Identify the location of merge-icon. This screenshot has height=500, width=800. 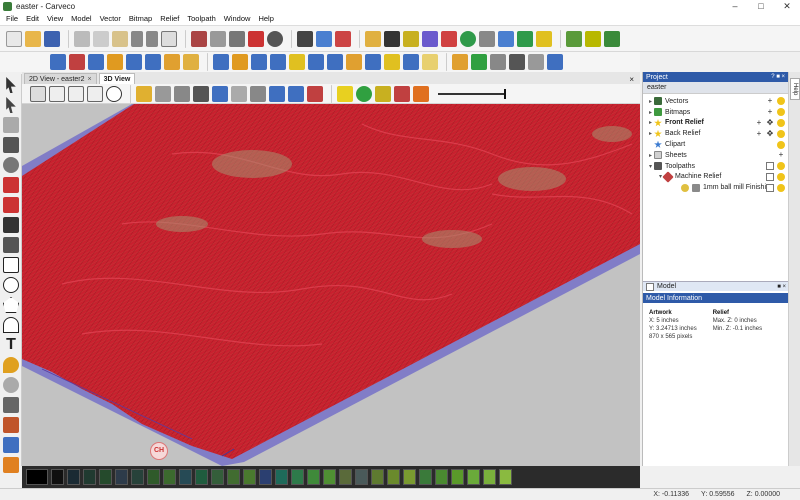
(525, 38).